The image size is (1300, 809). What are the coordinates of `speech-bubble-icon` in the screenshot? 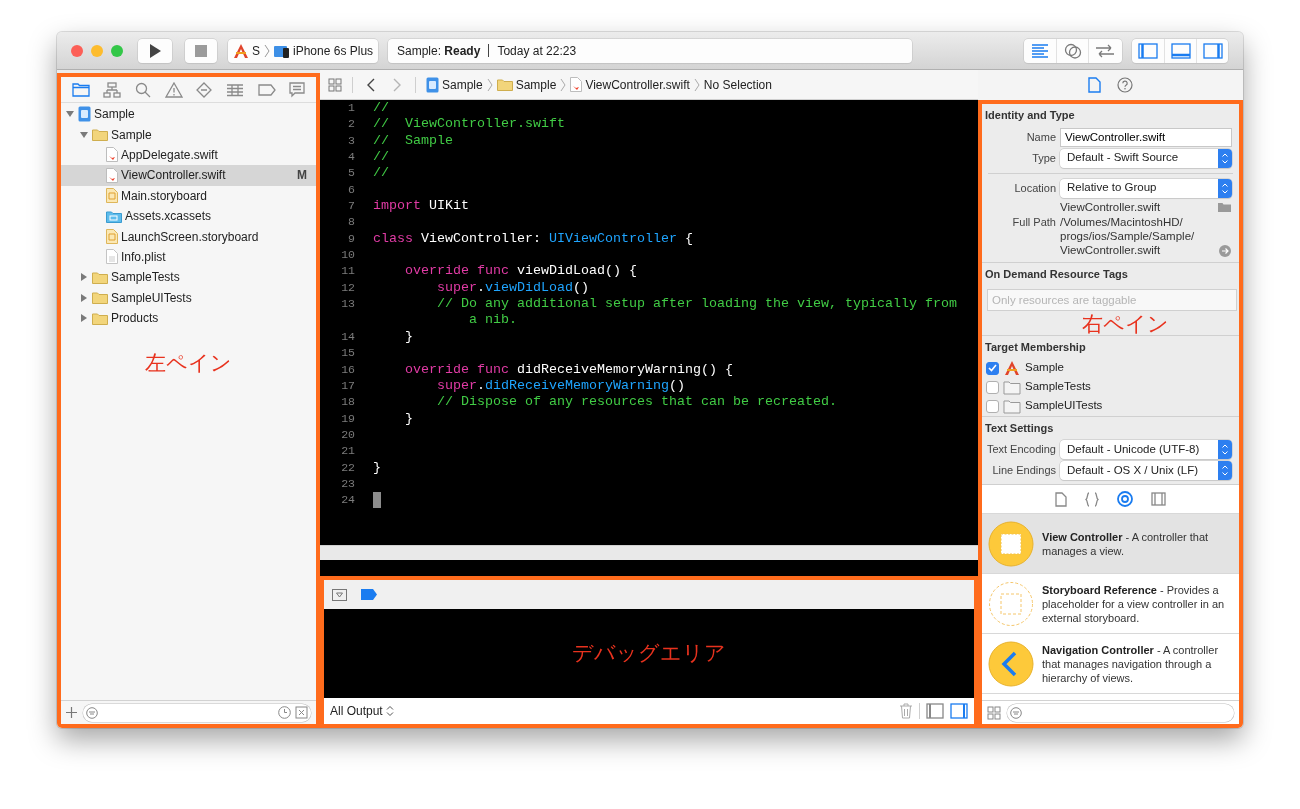 It's located at (297, 89).